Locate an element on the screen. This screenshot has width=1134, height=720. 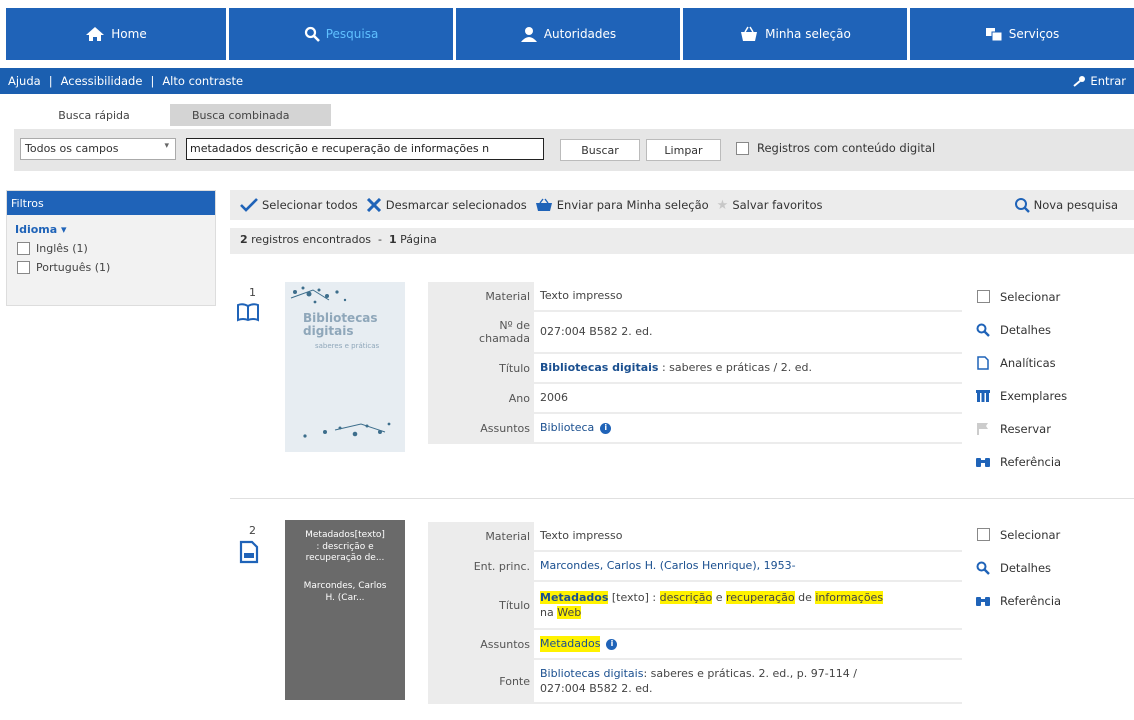
field-label-line: chamada is located at coordinates (504, 338).